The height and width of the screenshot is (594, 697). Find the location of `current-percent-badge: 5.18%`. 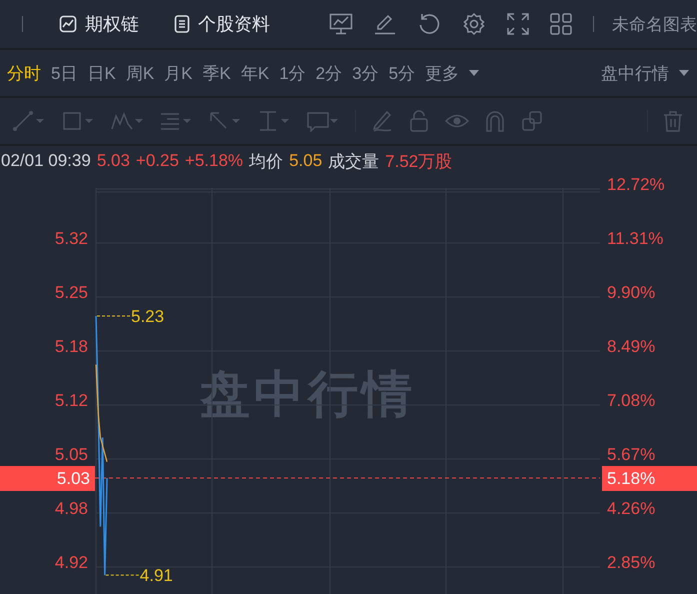

current-percent-badge: 5.18% is located at coordinates (649, 478).